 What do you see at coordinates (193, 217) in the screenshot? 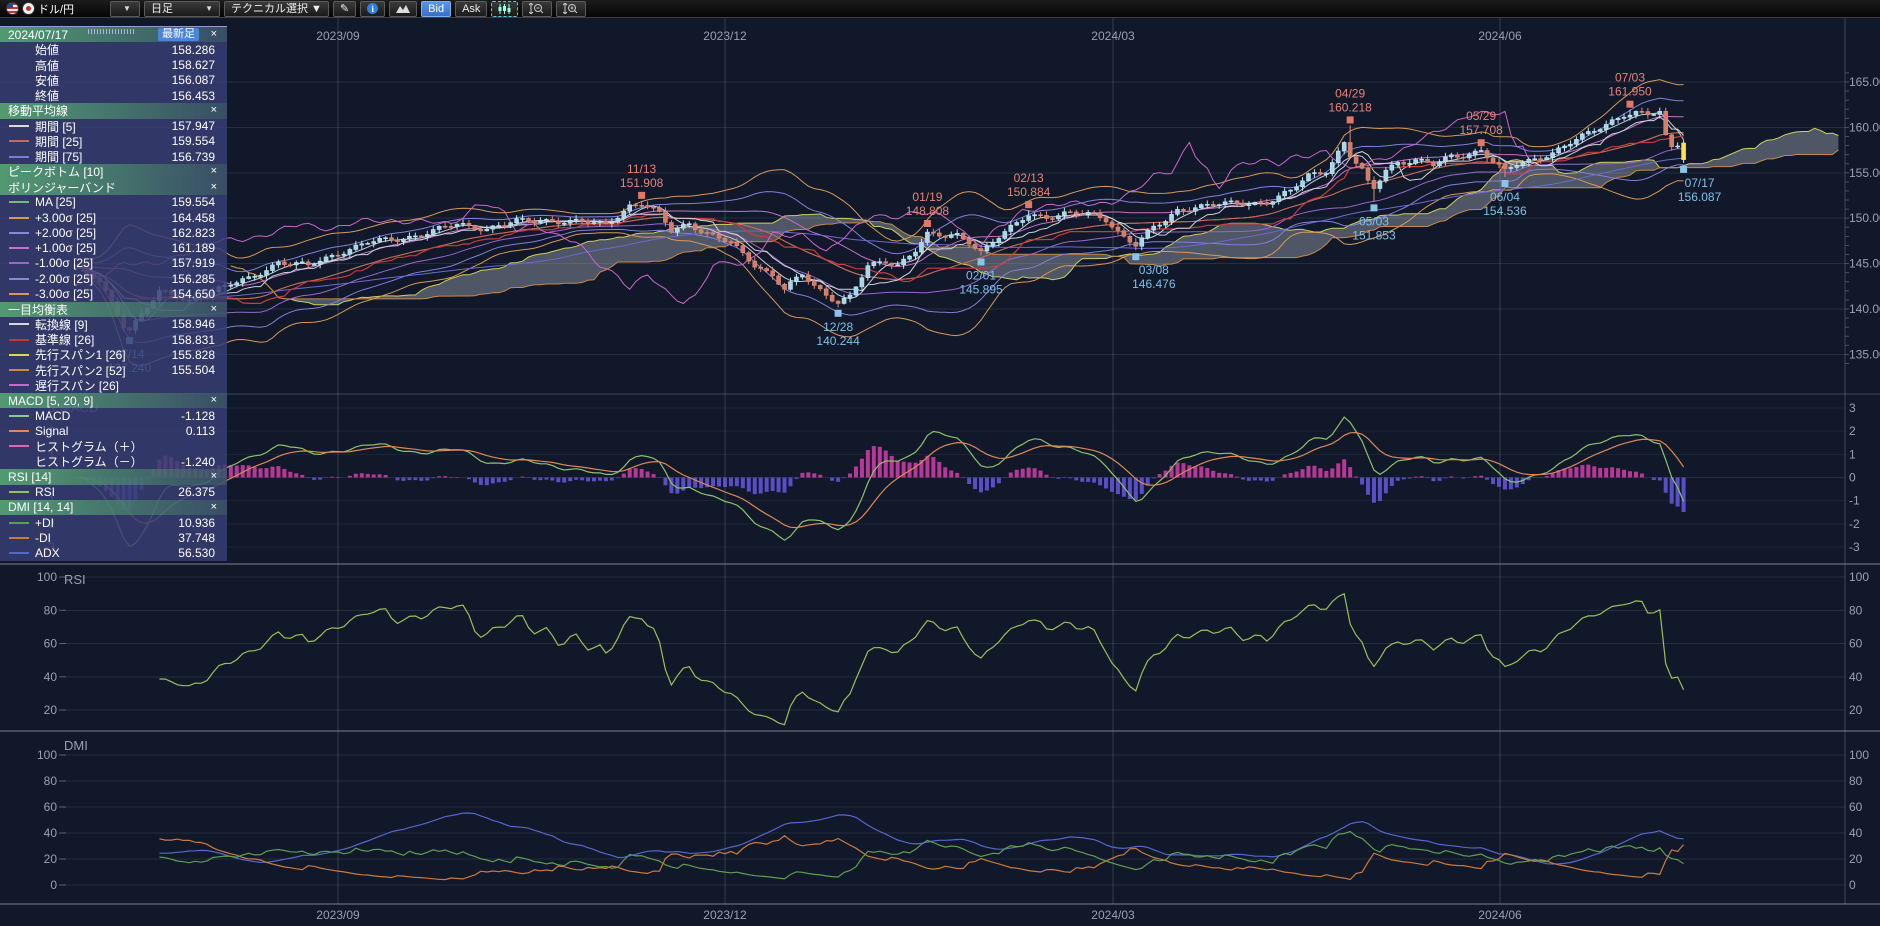
I see `series-value: 164.458` at bounding box center [193, 217].